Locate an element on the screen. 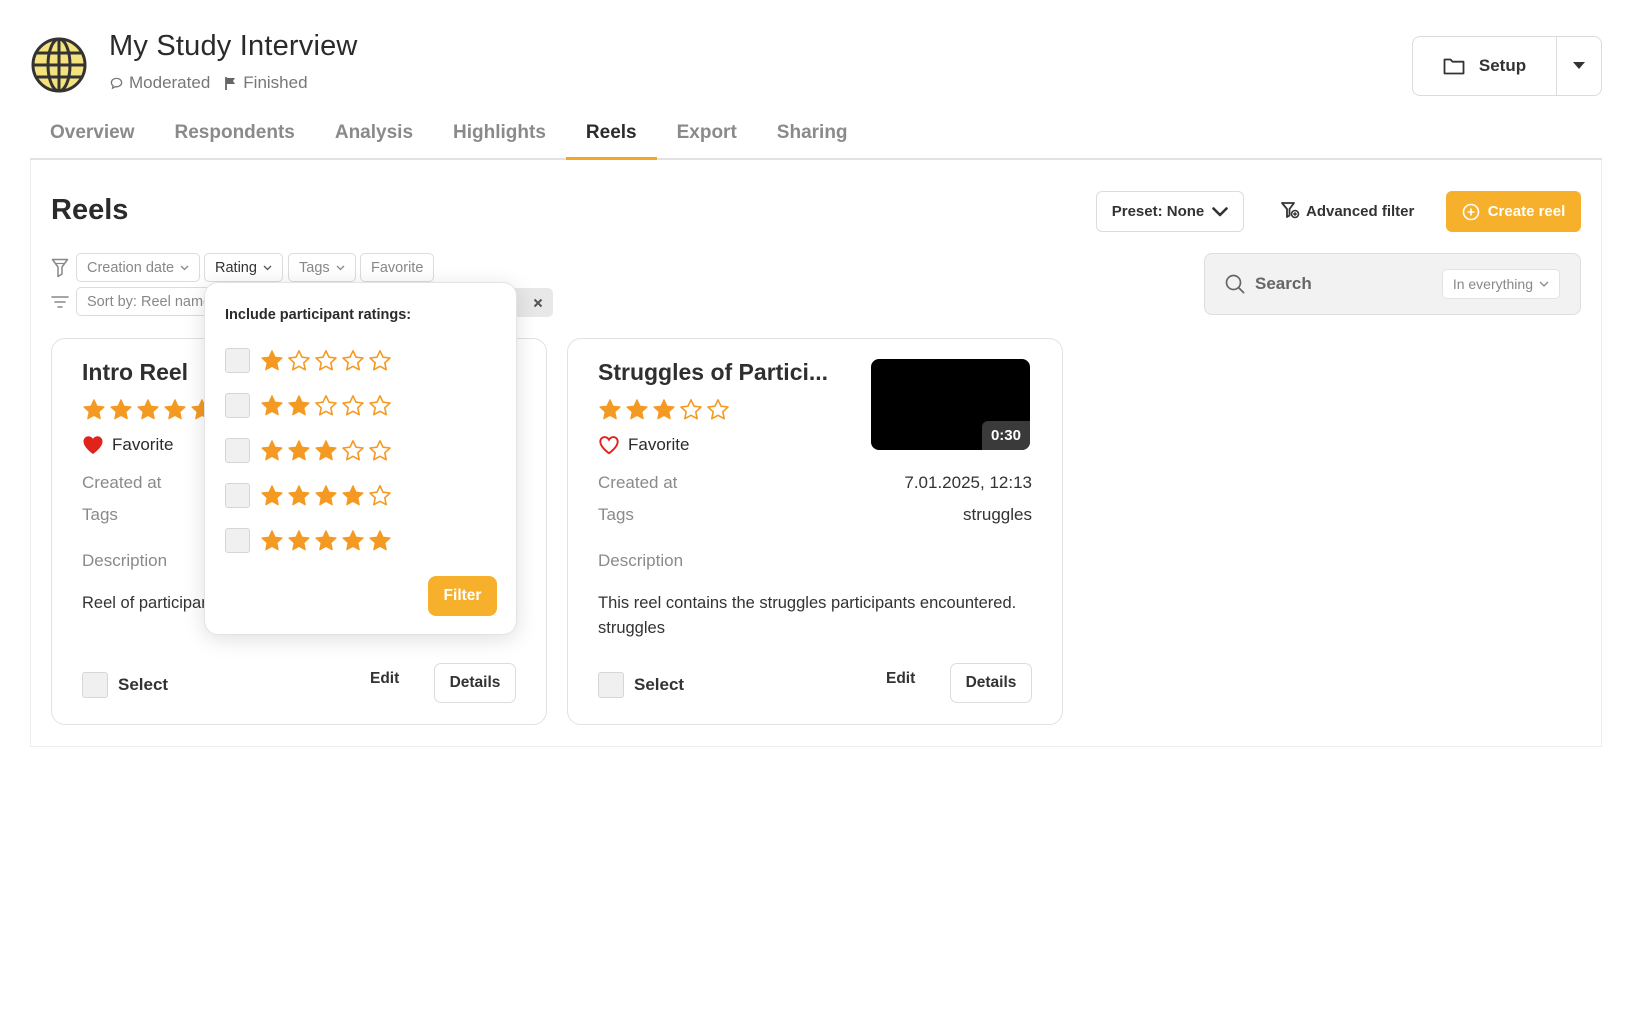  close-icon is located at coordinates (538, 303).